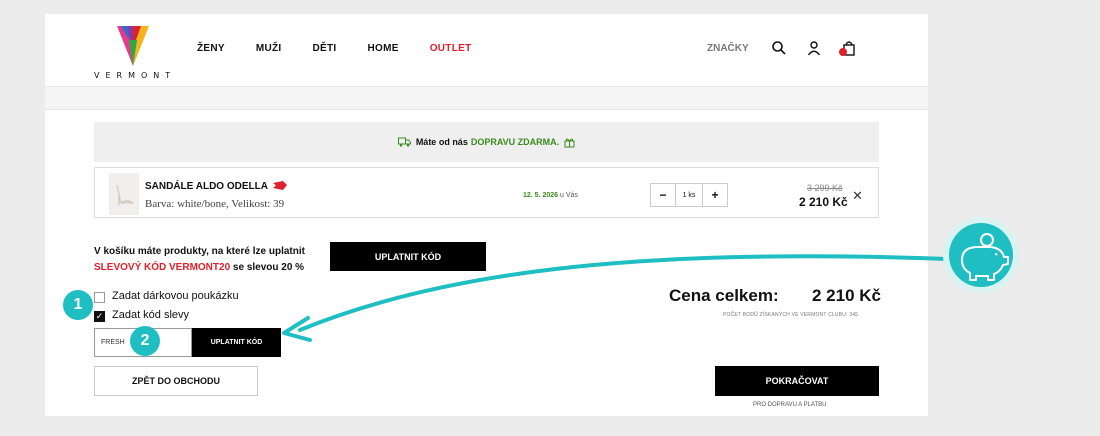  What do you see at coordinates (145, 341) in the screenshot?
I see `step-2-badge: 2` at bounding box center [145, 341].